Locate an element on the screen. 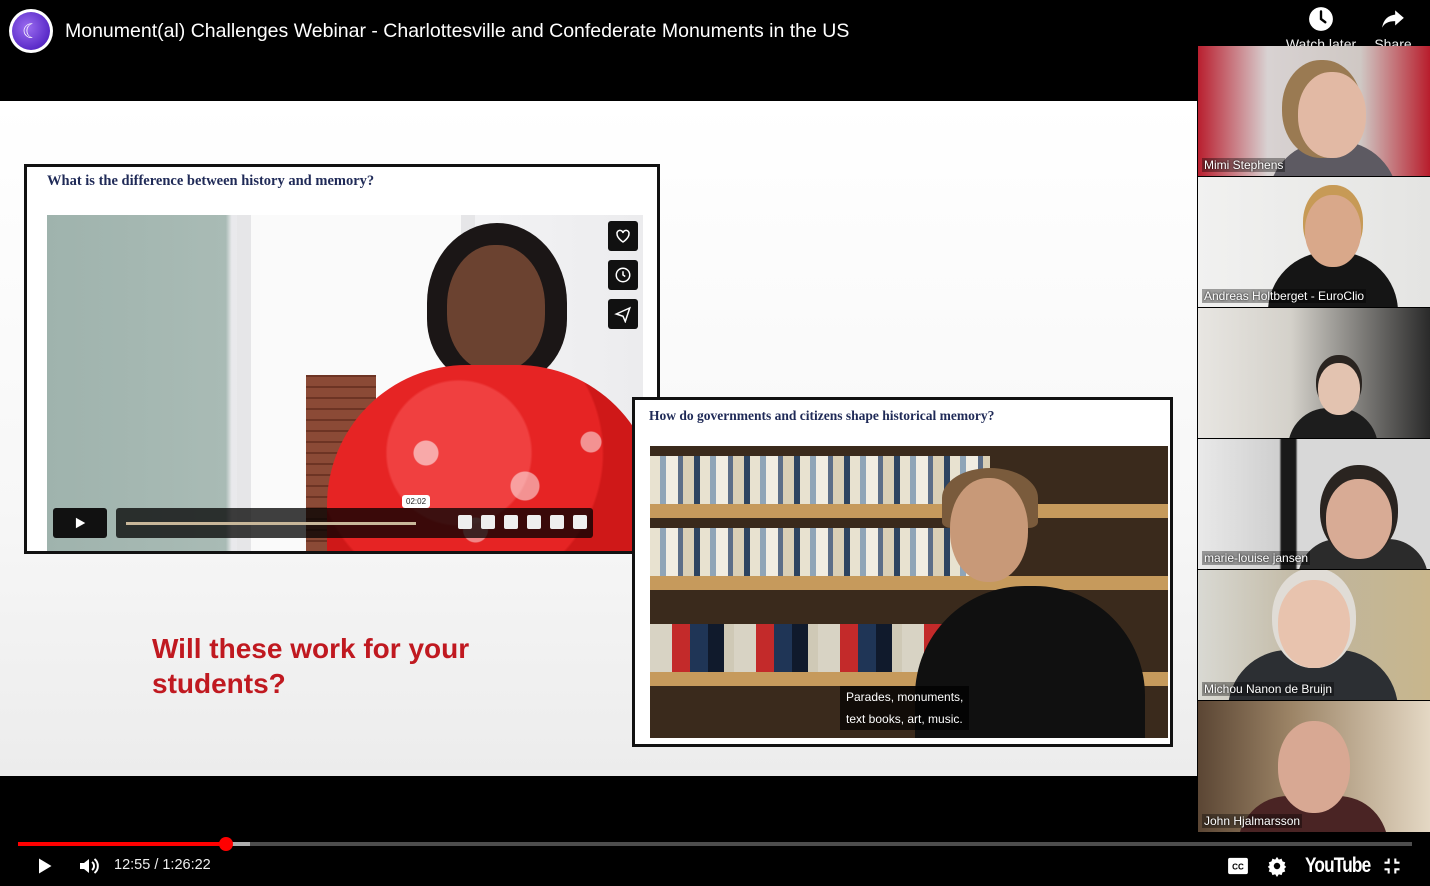  settings-button is located at coordinates (1277, 866).